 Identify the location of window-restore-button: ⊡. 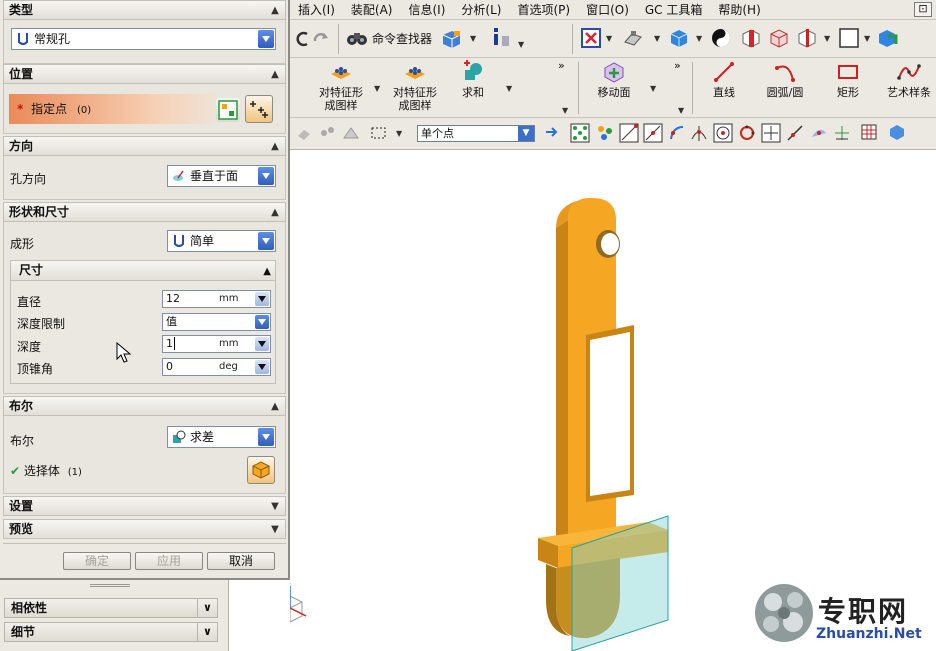
(923, 9).